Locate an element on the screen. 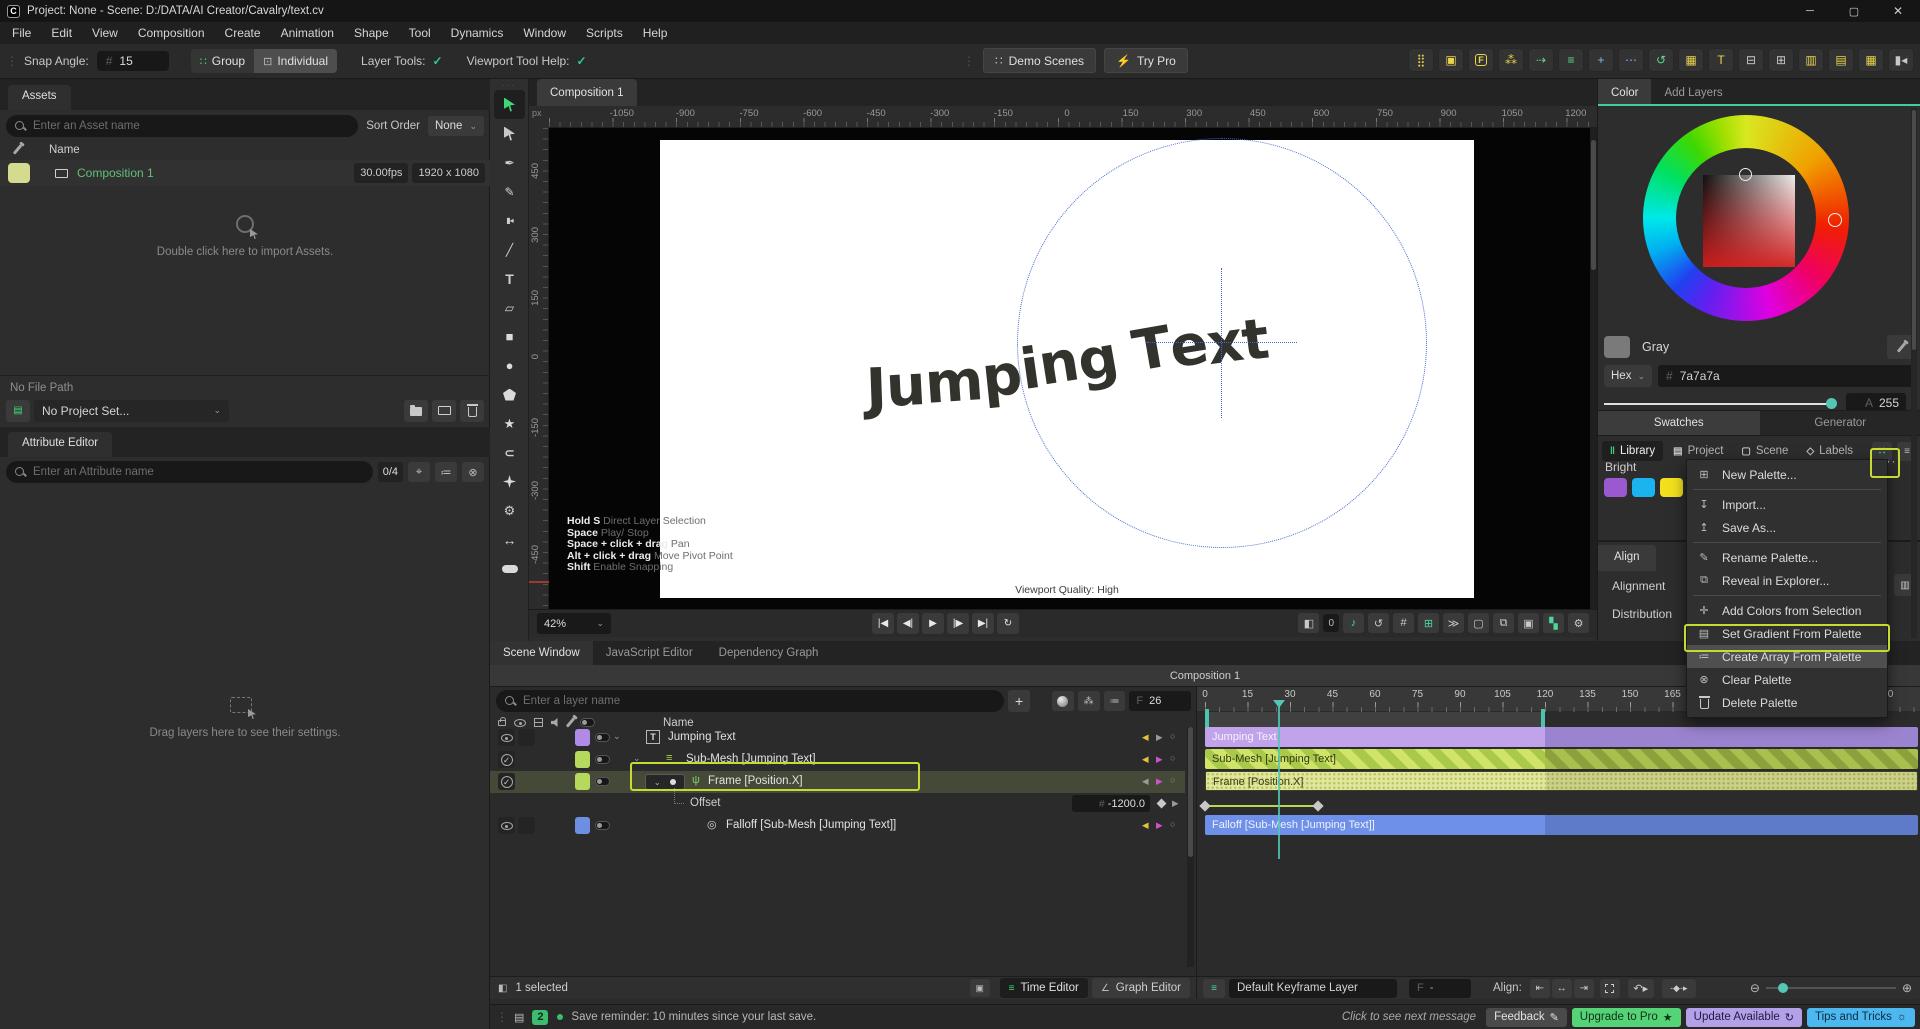 This screenshot has height=1029, width=1920. import-hint: Double click here to import Assets. is located at coordinates (245, 252).